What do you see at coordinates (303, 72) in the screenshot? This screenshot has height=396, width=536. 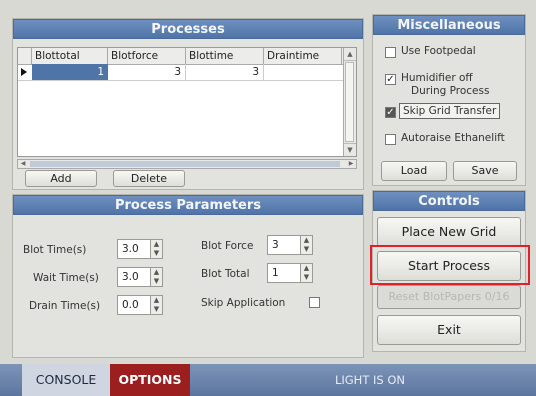 I see `table-cell` at bounding box center [303, 72].